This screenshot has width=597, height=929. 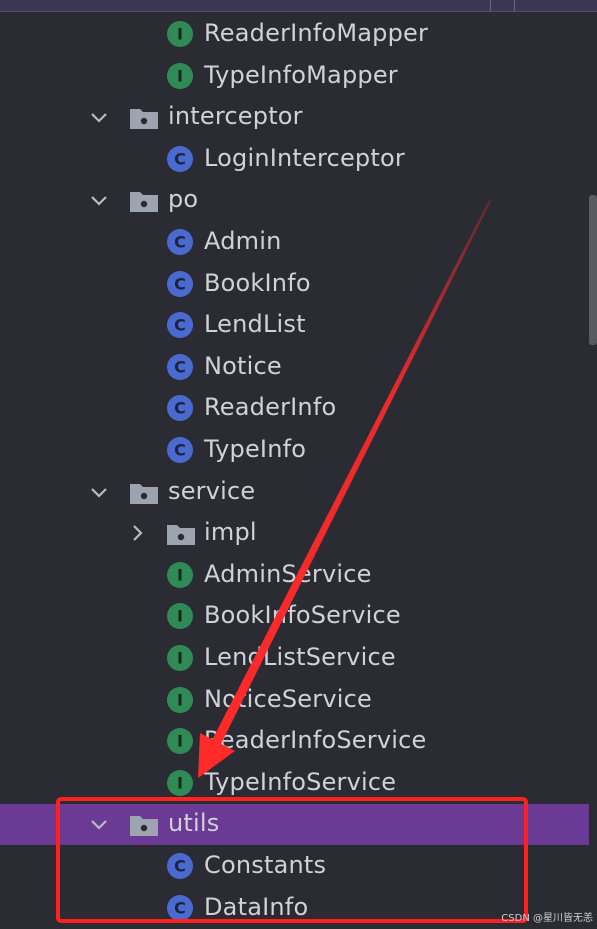 I want to click on tree-folder-impl: impl, so click(x=294, y=533).